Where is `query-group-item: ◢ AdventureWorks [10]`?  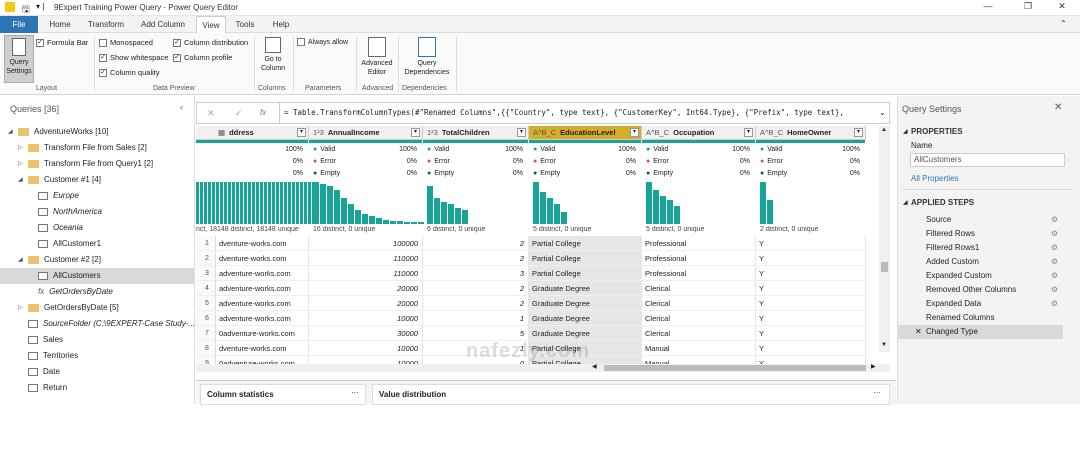
query-group-item: ◢ AdventureWorks [10] is located at coordinates (97, 132).